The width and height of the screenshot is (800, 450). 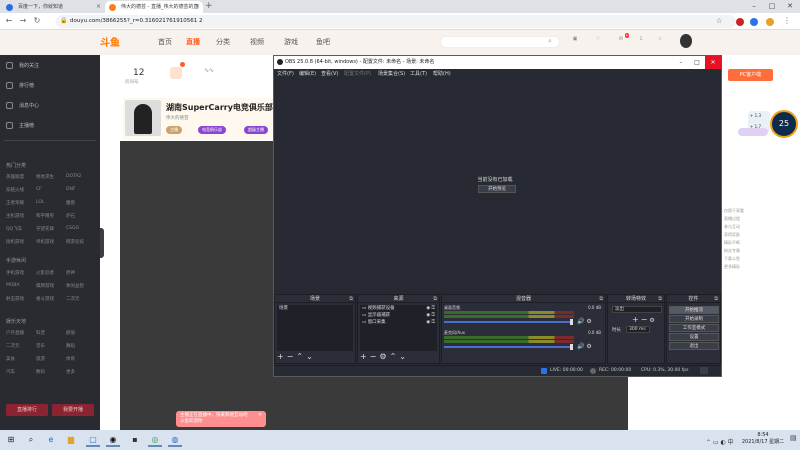 I want to click on sidebar-category-link: 格斗游戏, so click(x=45, y=299).